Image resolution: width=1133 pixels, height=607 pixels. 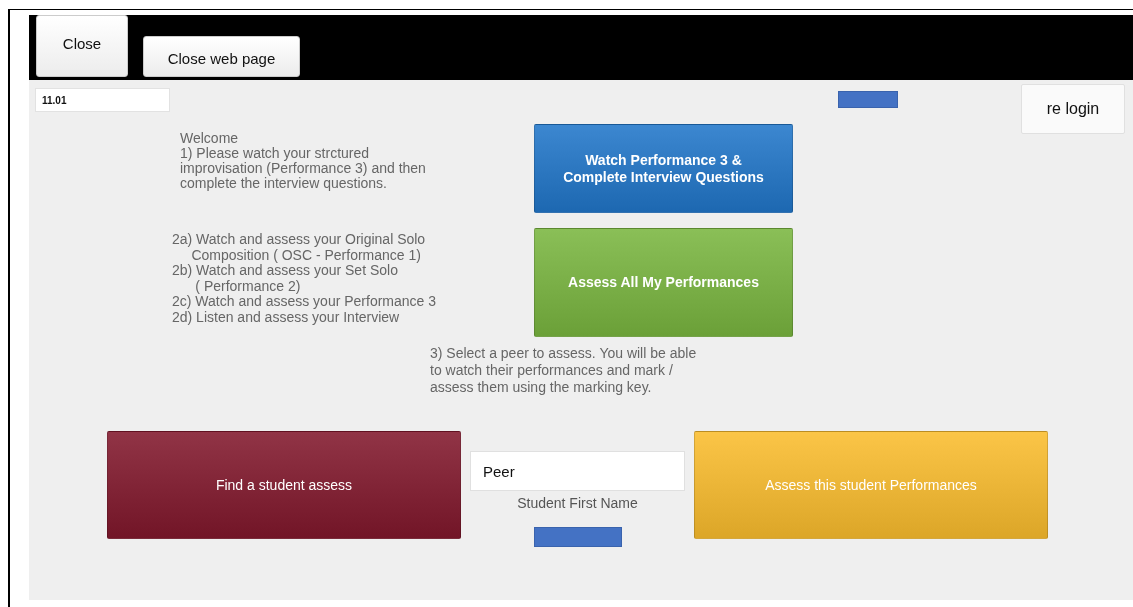 What do you see at coordinates (577, 503) in the screenshot?
I see `field-label: Student First Name` at bounding box center [577, 503].